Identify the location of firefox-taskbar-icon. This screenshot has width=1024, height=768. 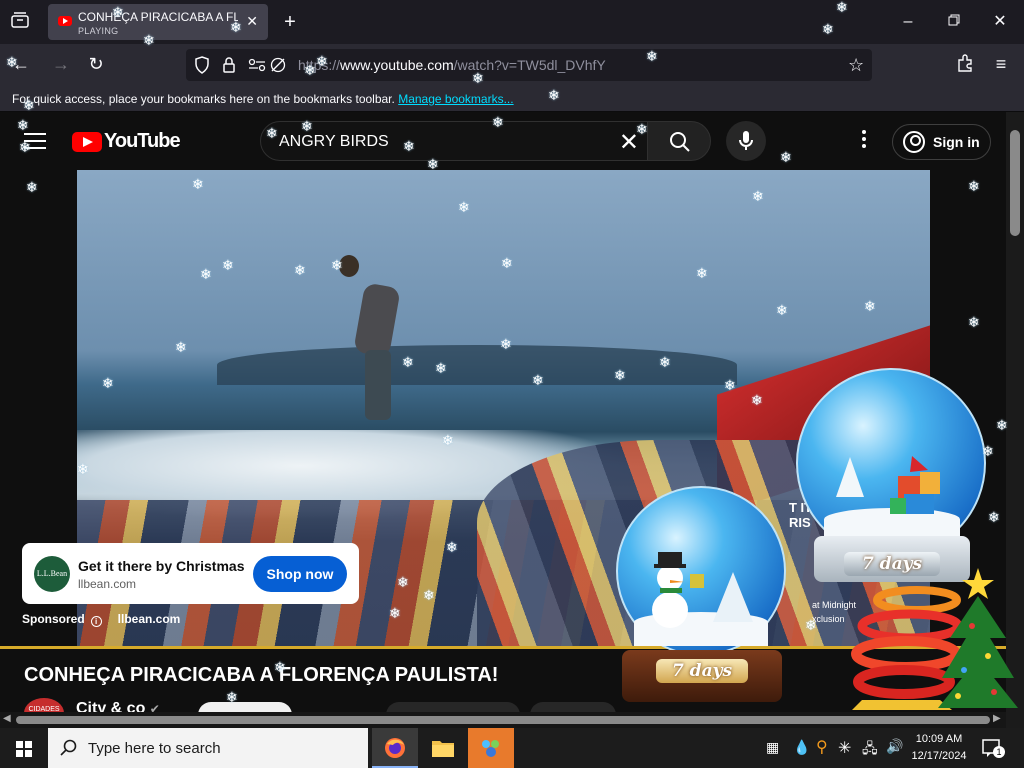
(395, 748).